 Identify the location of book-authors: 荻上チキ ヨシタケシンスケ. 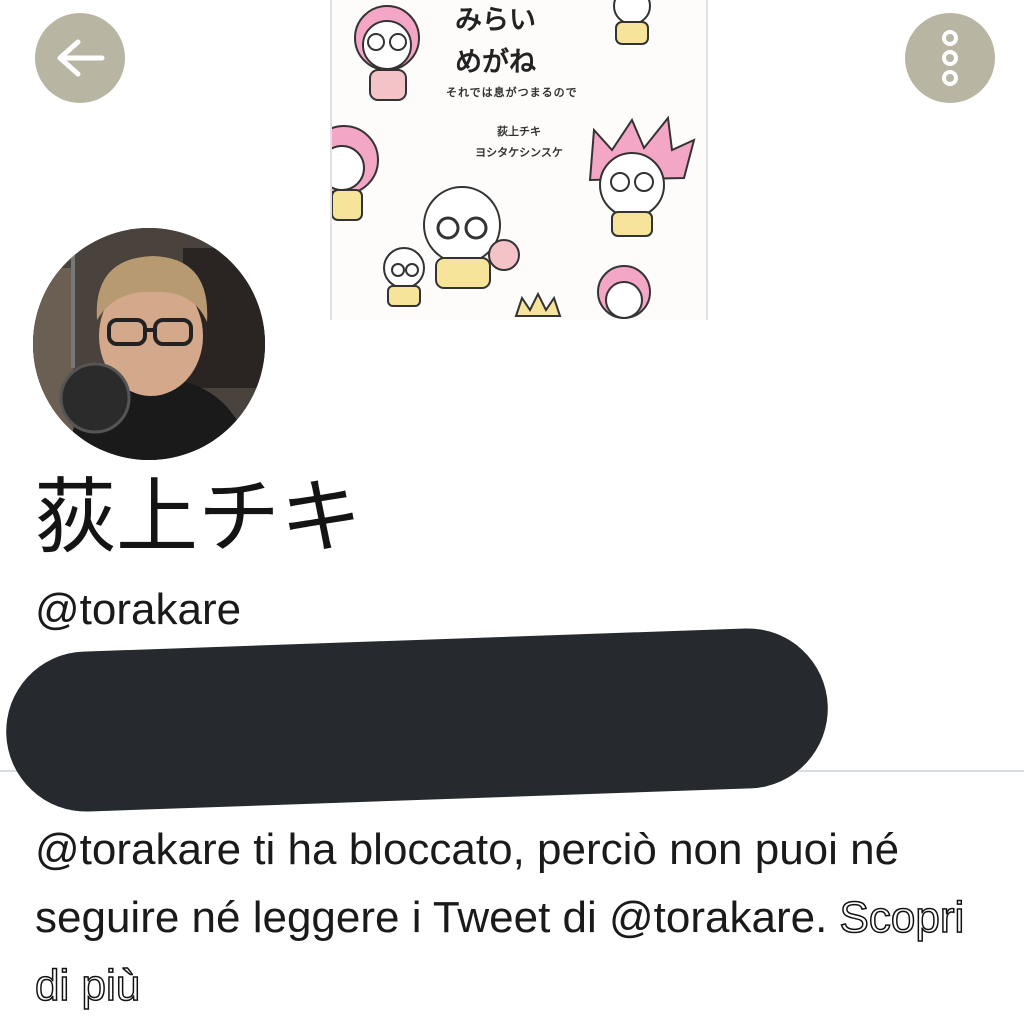
(519, 142).